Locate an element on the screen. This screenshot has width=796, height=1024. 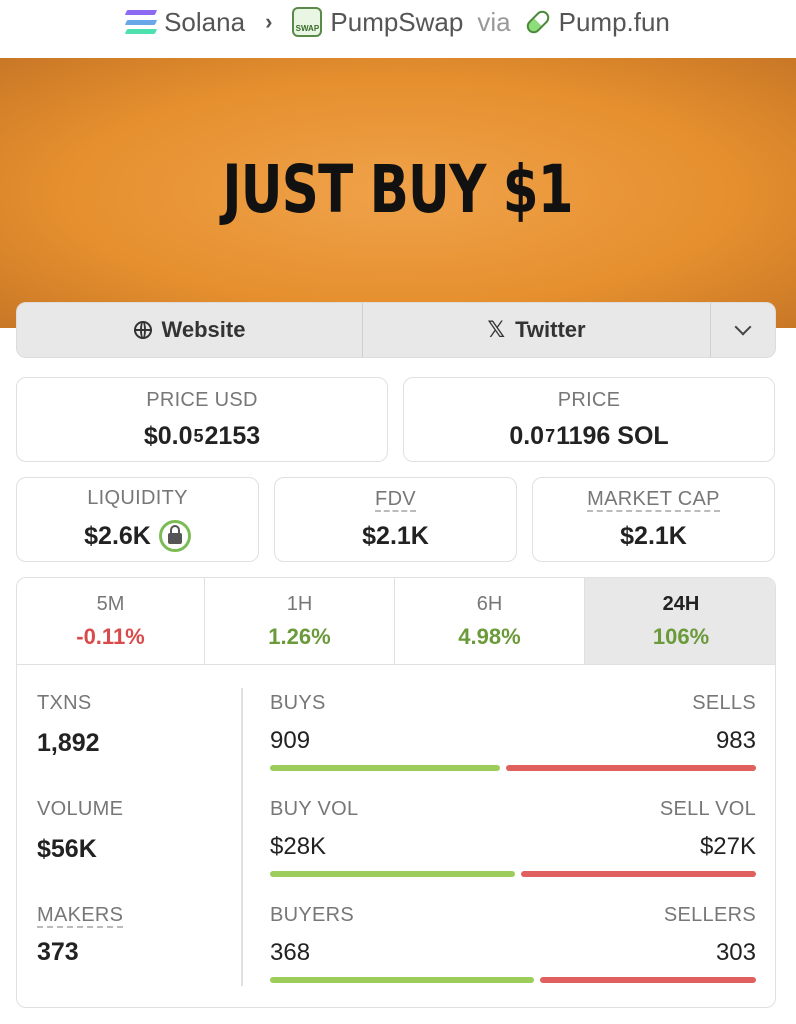
breadcrumb-dex: SWAP PumpSwap is located at coordinates (377, 22).